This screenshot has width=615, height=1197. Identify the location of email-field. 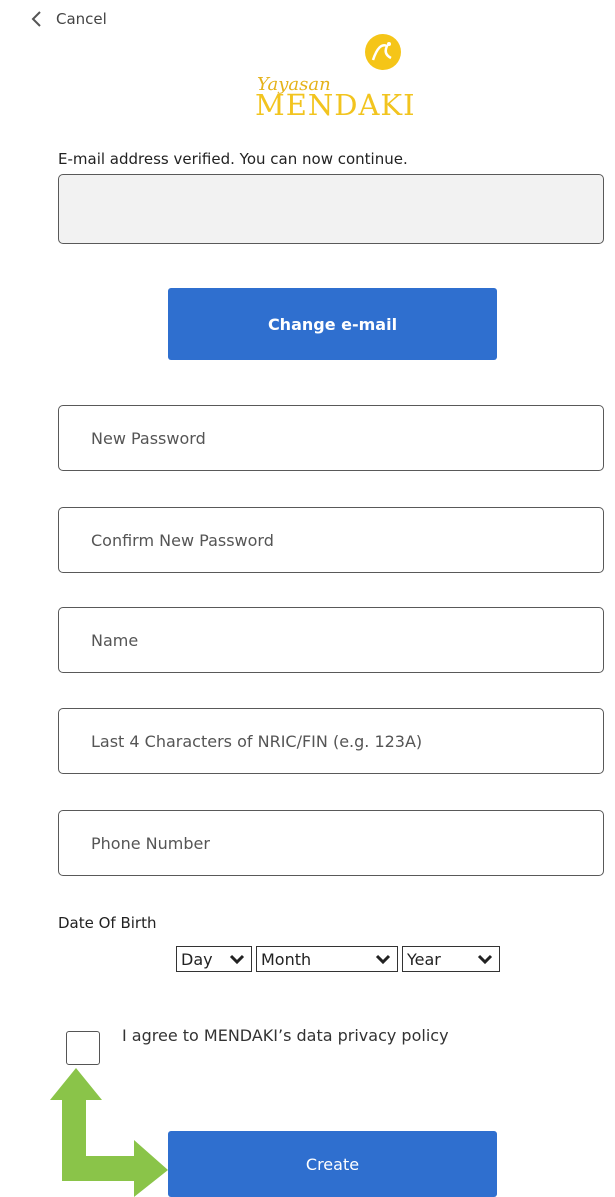
(331, 209).